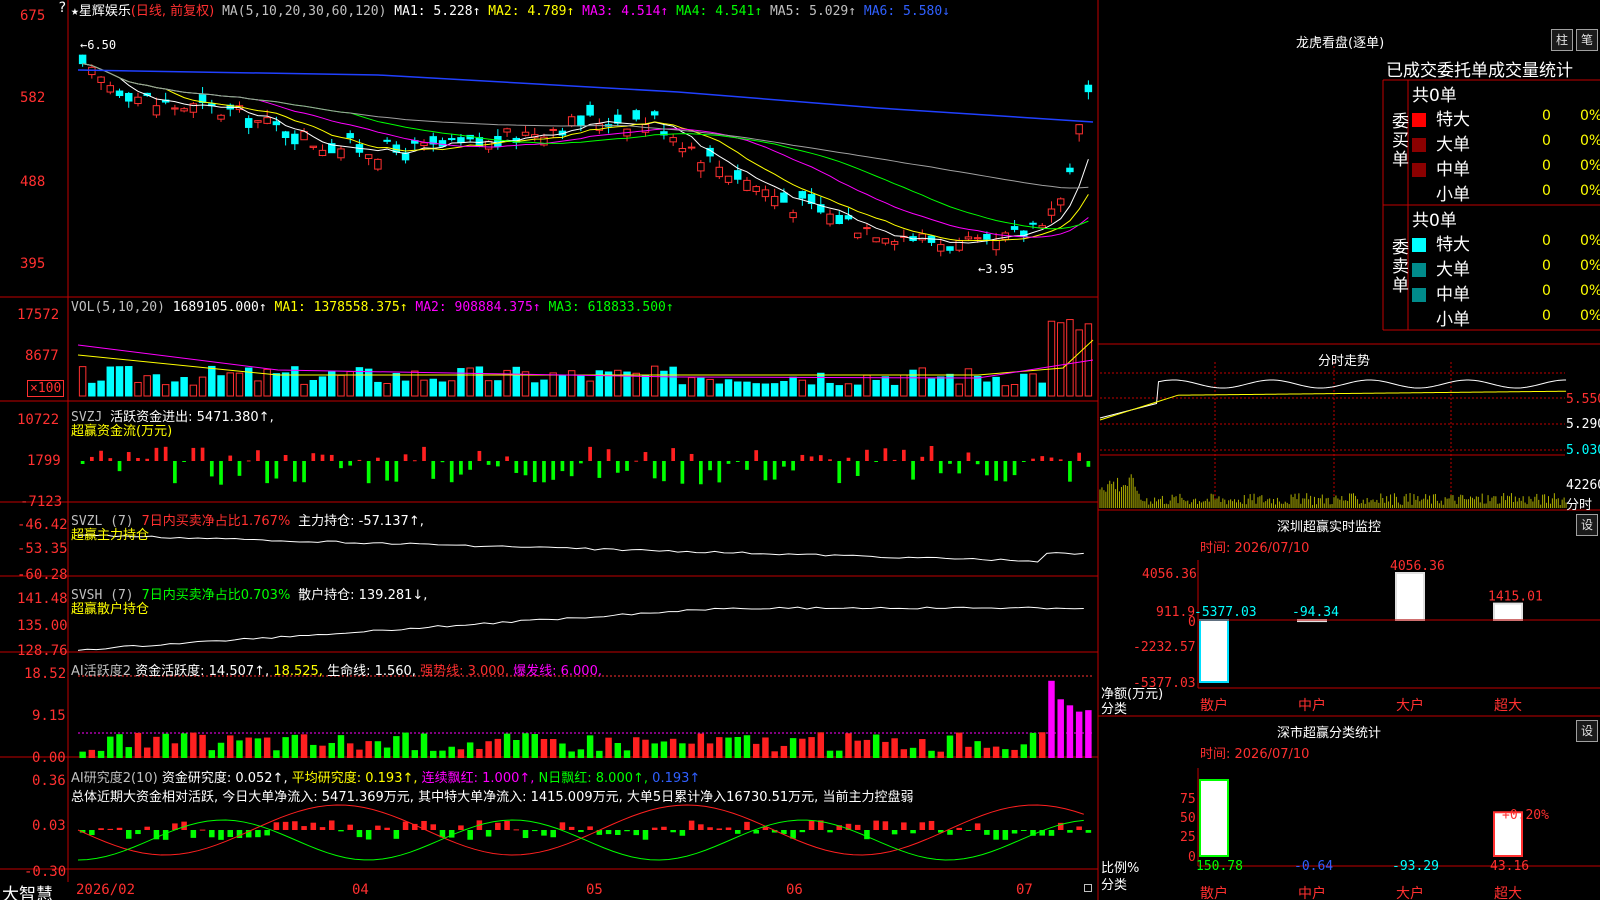 This screenshot has height=900, width=1600. Describe the element at coordinates (46, 388) in the screenshot. I see `vol-unit-button: ×100` at that location.